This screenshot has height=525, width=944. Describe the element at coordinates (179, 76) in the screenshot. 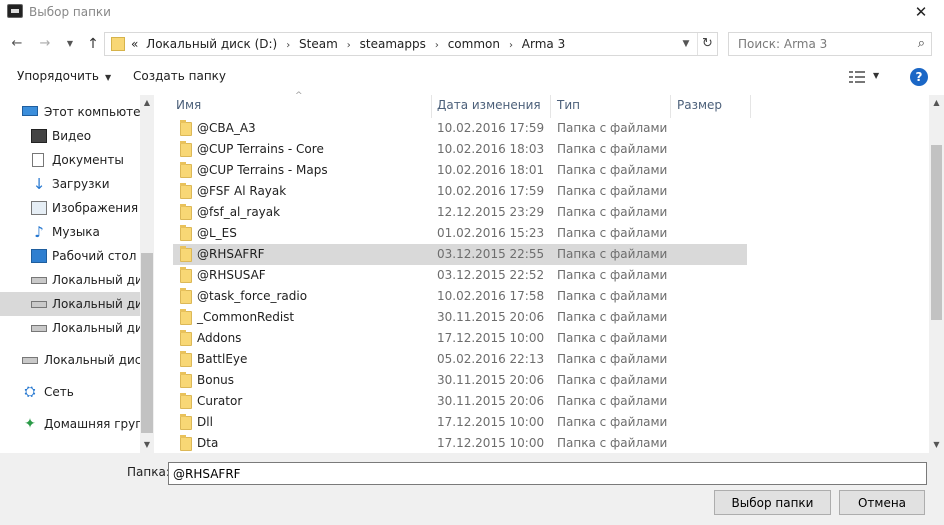

I see `new-folder-button: Создать папку` at that location.